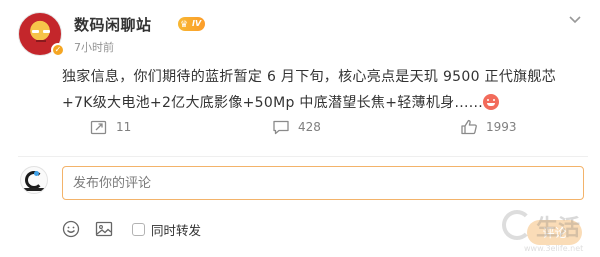 This screenshot has width=600, height=257. What do you see at coordinates (501, 127) in the screenshot?
I see `like-count: 1993` at bounding box center [501, 127].